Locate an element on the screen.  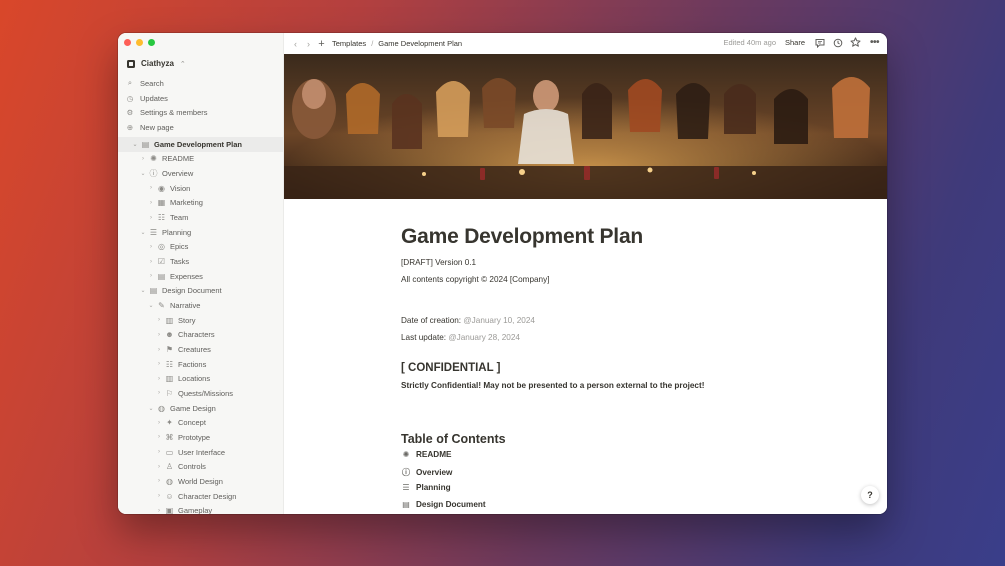
sidebar-item-planning: ⌄ ☰ Planning is located at coordinates (200, 232).